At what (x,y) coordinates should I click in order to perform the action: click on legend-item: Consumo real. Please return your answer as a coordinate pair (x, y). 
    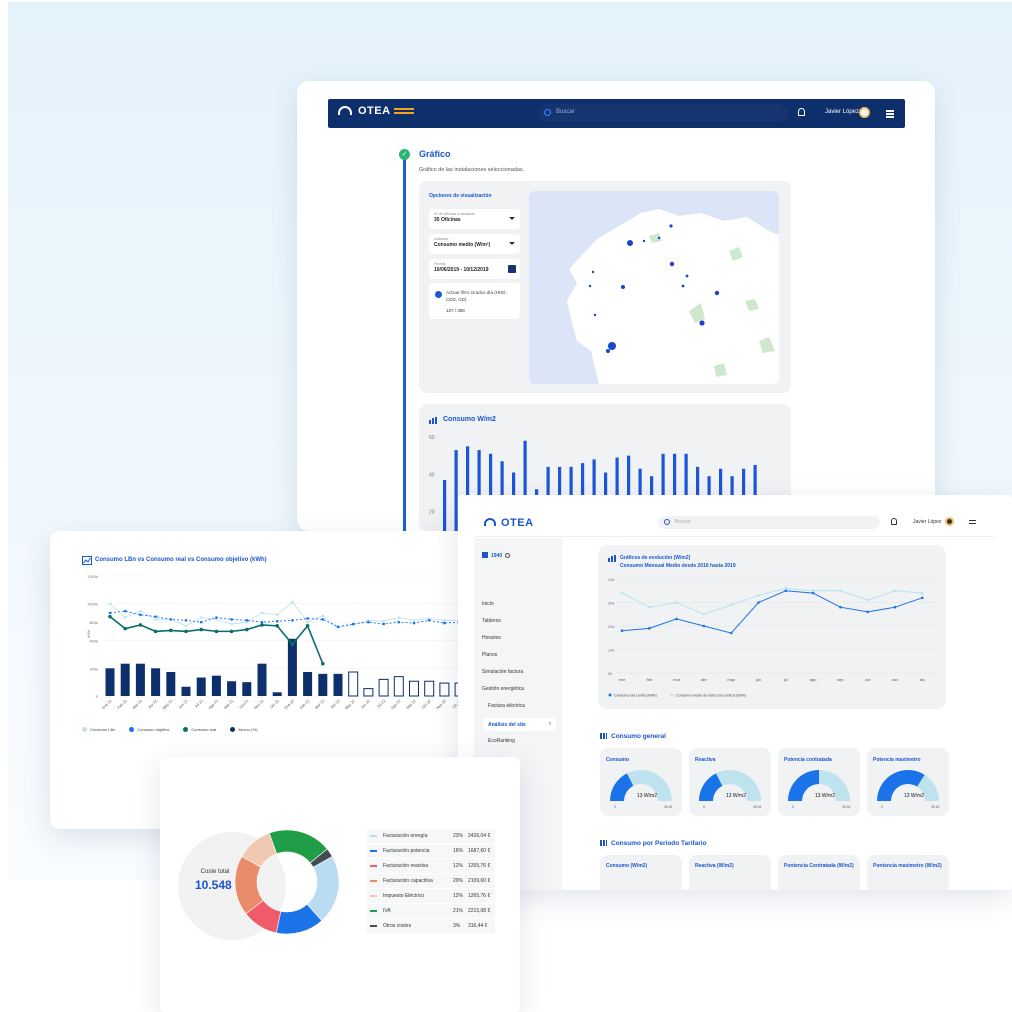
    Looking at the image, I should click on (199, 729).